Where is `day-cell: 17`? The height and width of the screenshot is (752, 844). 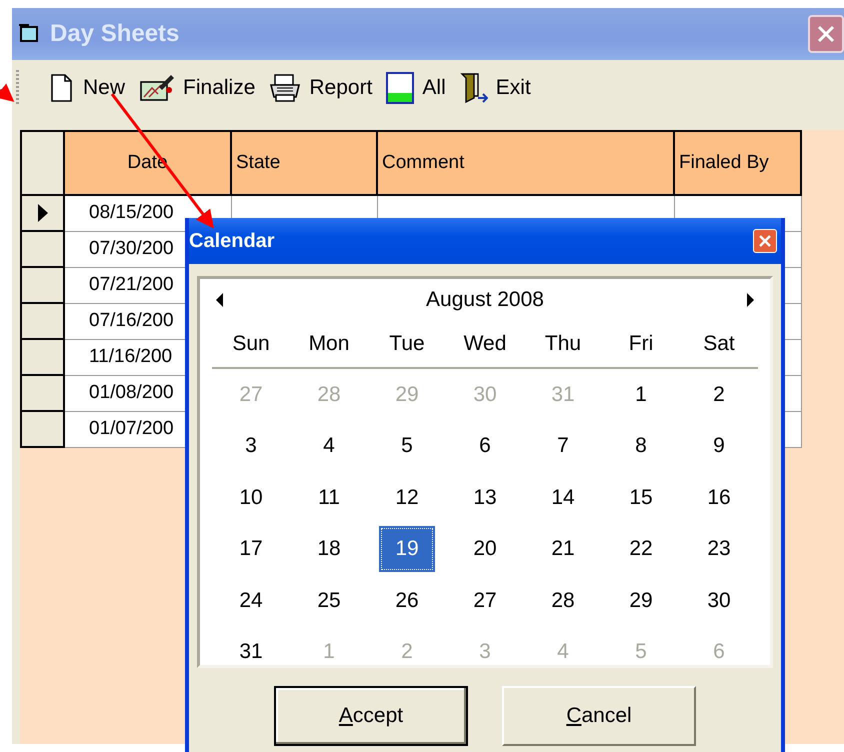 day-cell: 17 is located at coordinates (251, 549).